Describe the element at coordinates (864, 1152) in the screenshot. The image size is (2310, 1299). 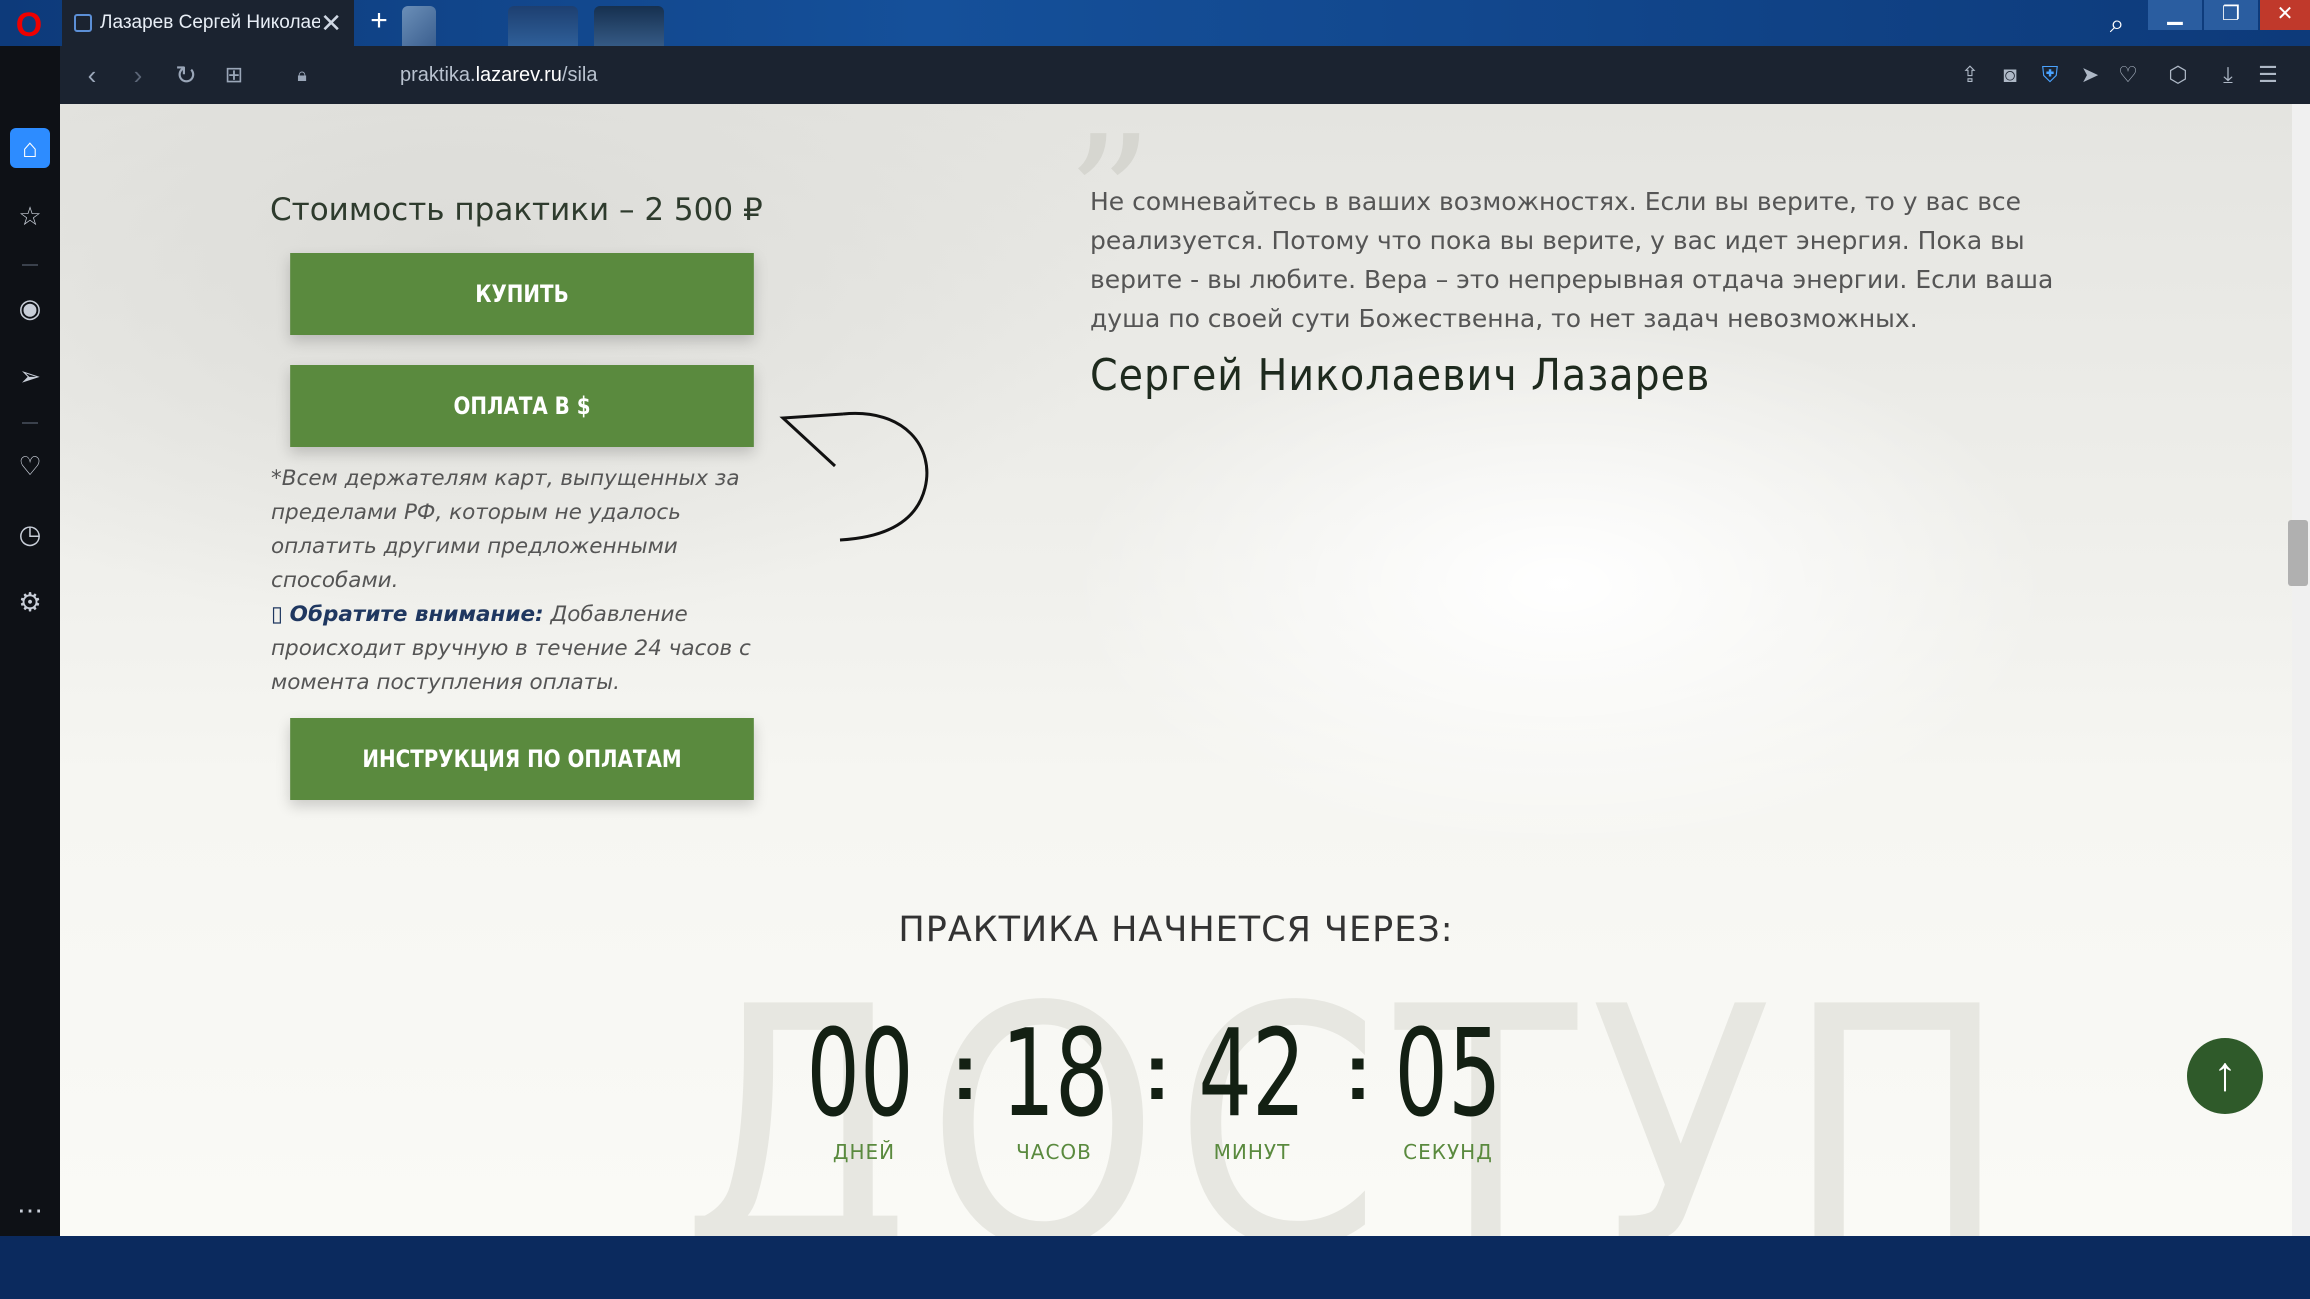
I see `days-label: ДНЕЙ` at that location.